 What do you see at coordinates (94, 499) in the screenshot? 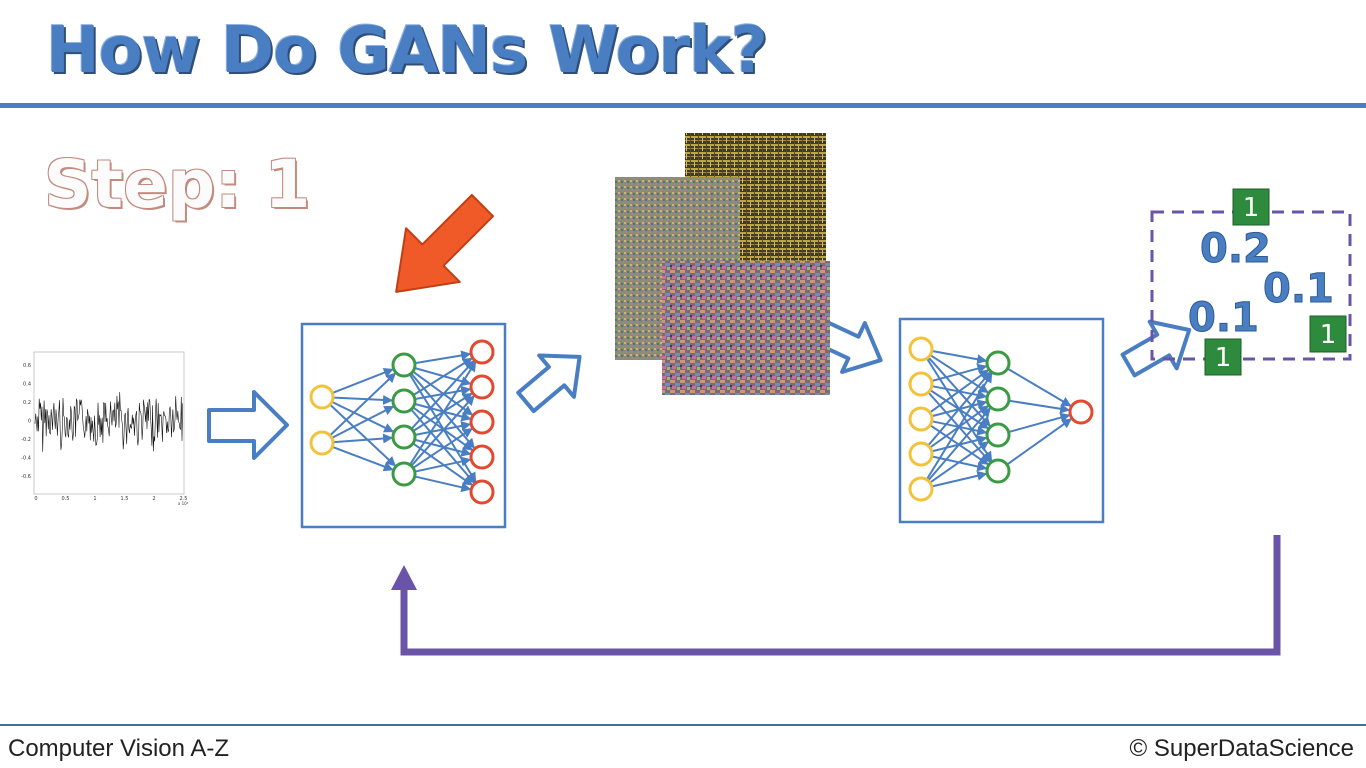
I see `x-tick-label: 1` at bounding box center [94, 499].